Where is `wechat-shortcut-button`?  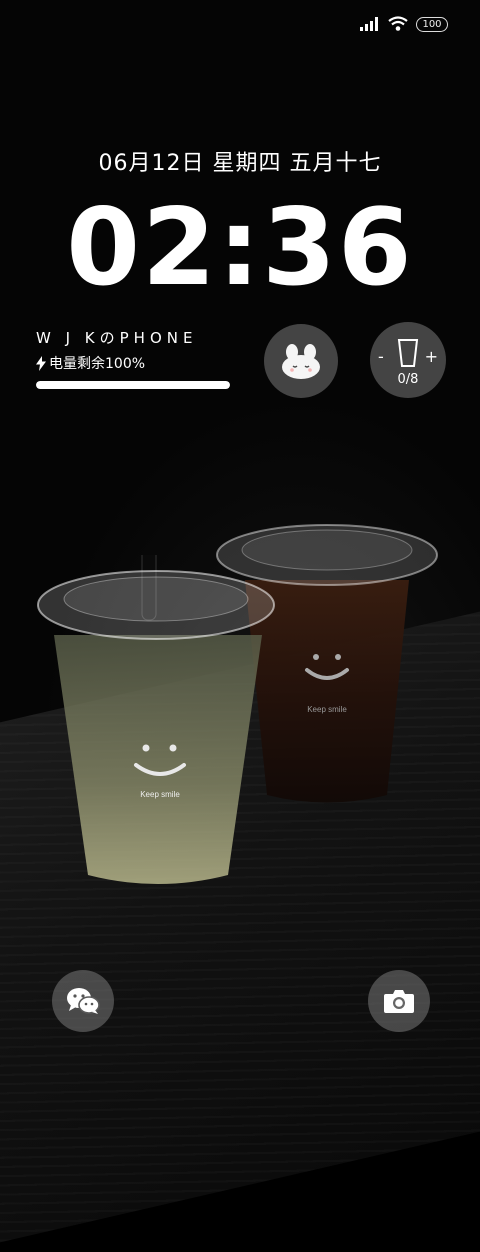 wechat-shortcut-button is located at coordinates (83, 1001).